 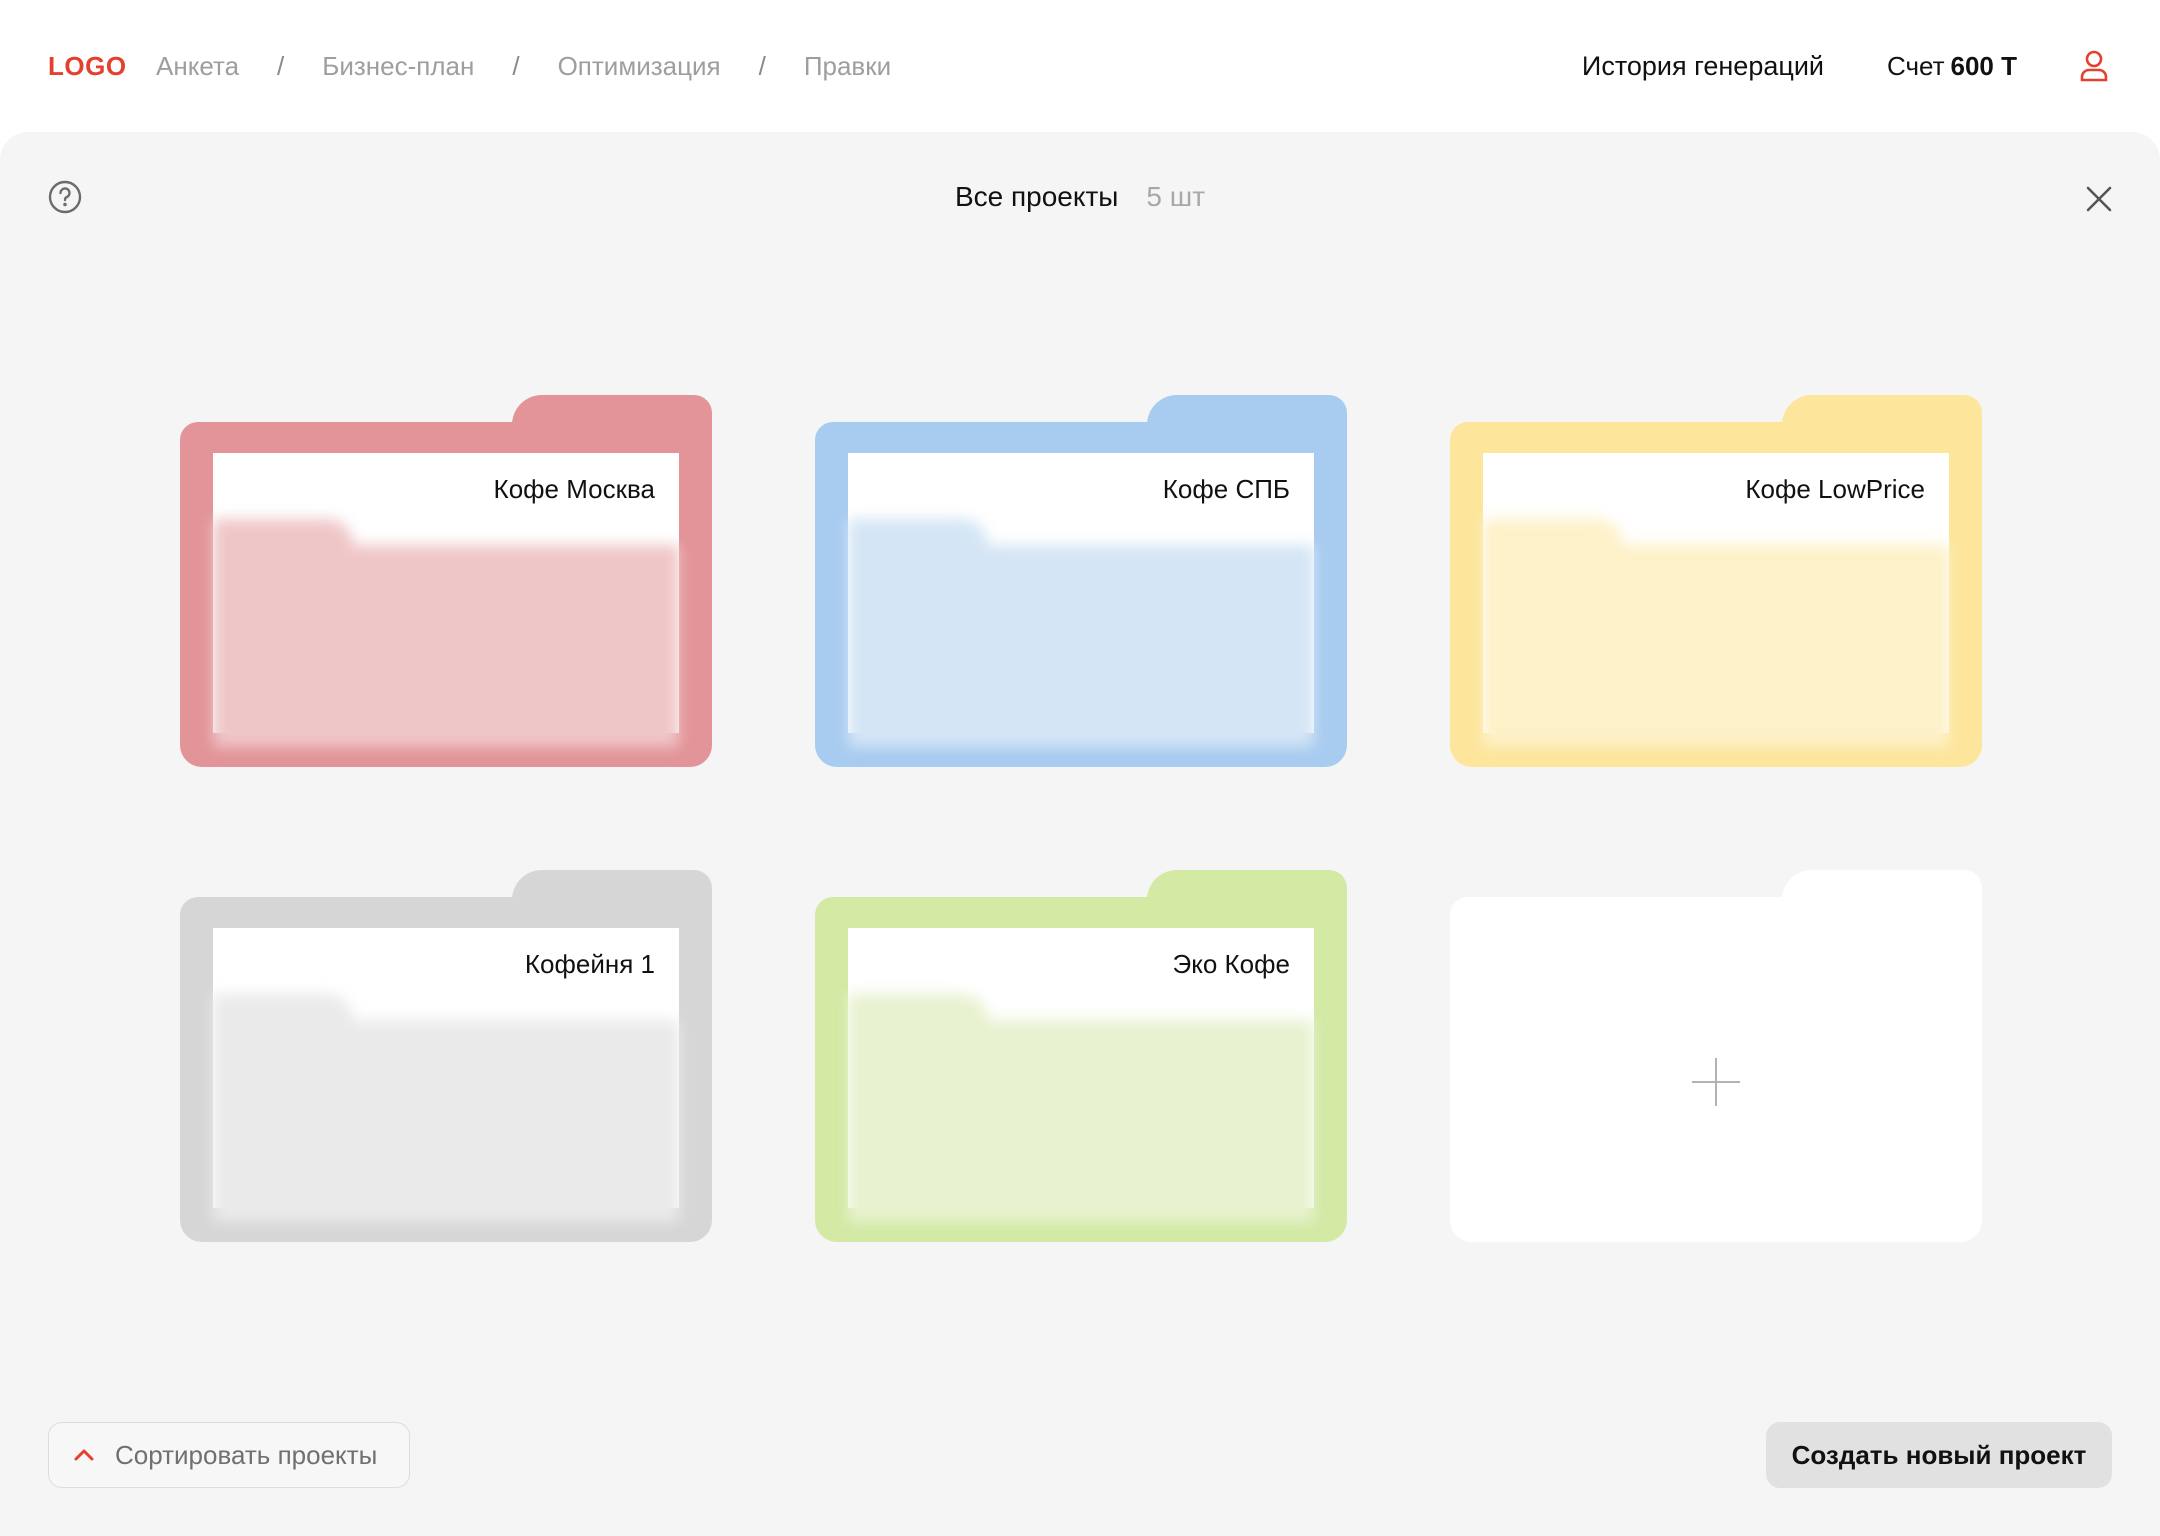 What do you see at coordinates (197, 66) in the screenshot?
I see `breadcrumb-item-anketa: Анкета` at bounding box center [197, 66].